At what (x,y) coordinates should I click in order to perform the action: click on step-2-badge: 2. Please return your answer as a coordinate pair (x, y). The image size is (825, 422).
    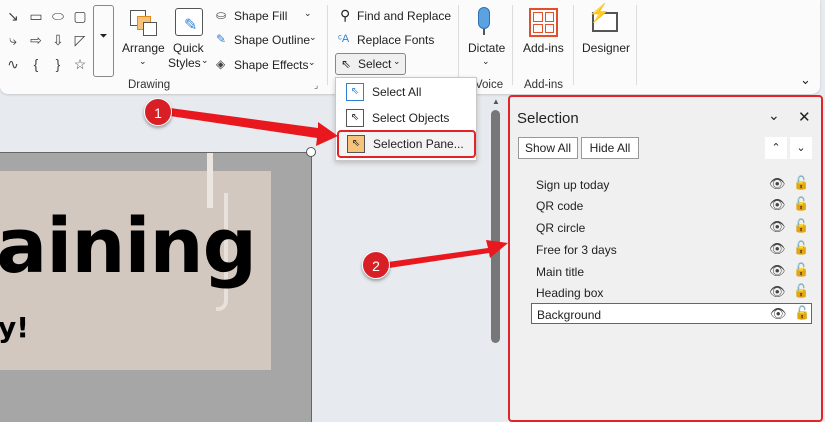
    Looking at the image, I should click on (376, 265).